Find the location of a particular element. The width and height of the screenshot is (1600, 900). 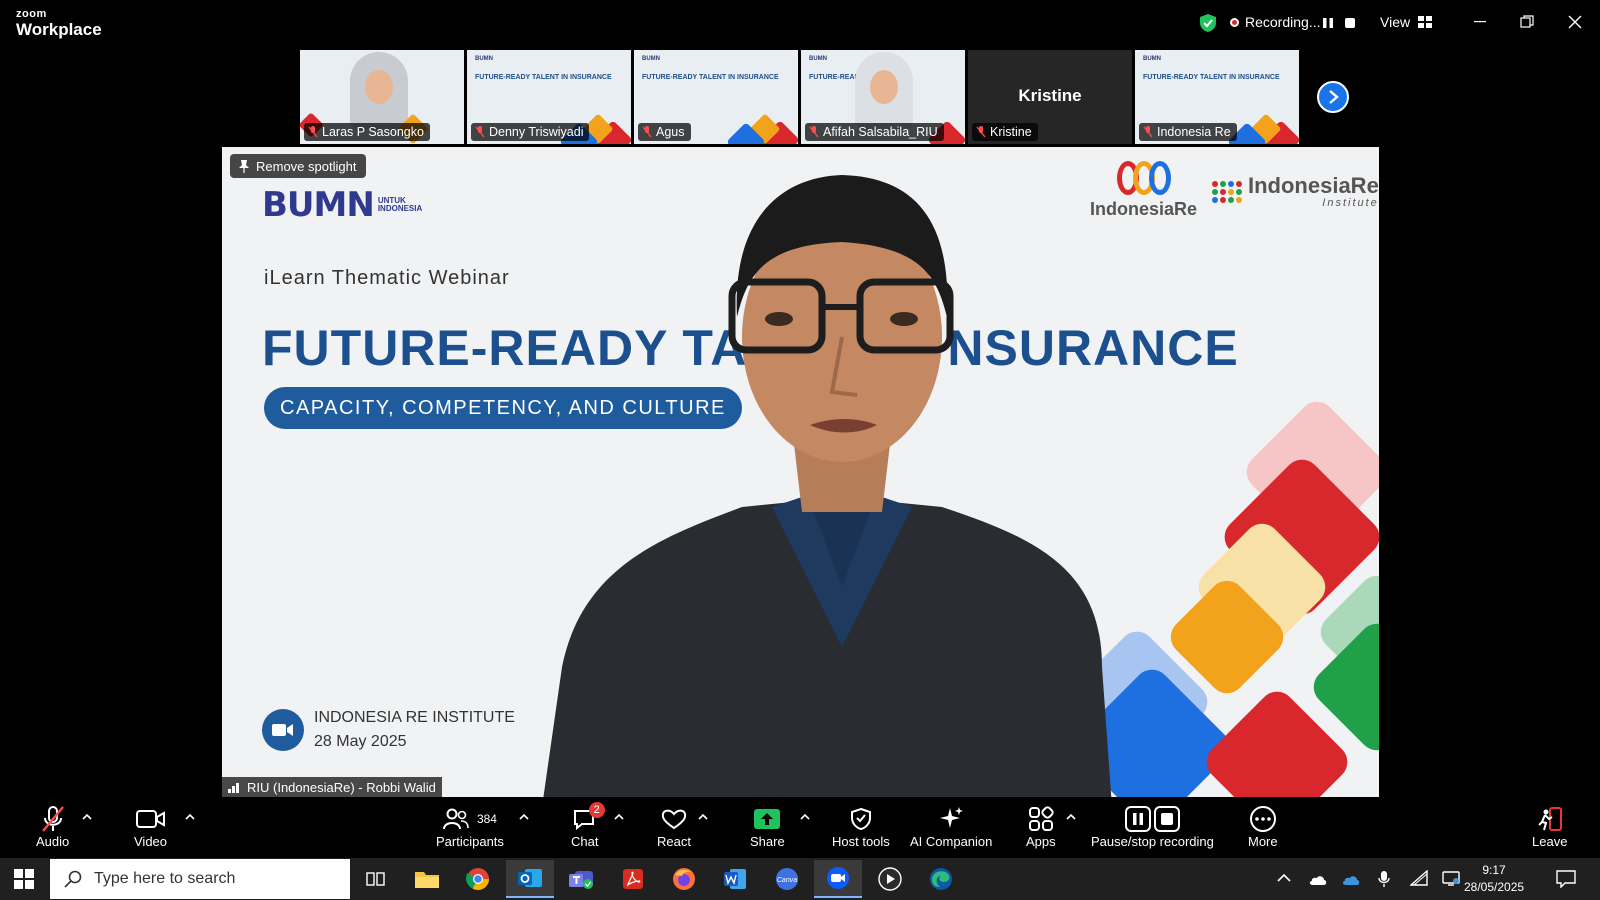

chevron-right-icon is located at coordinates (1334, 97).